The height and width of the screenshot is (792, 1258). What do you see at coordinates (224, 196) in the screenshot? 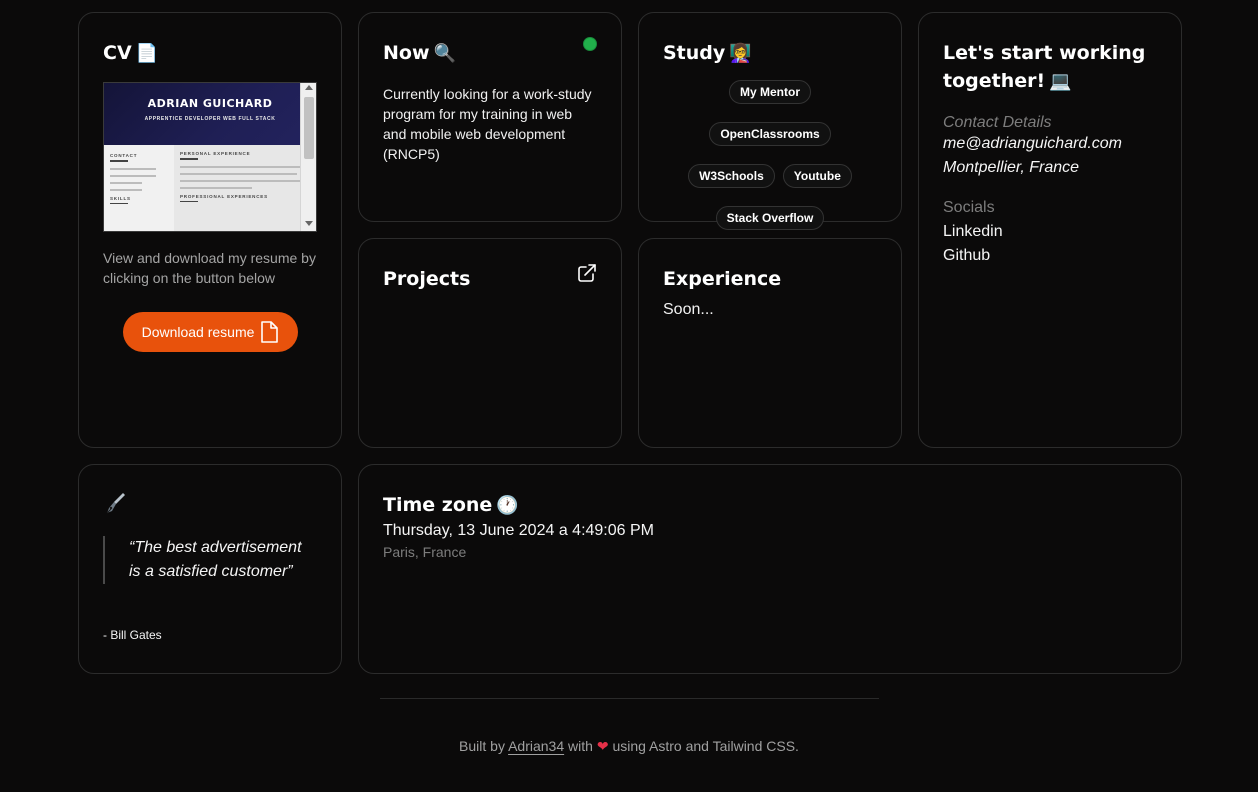
I see `resume-professional-label: PROFESSIONAL EXPERIENCES` at bounding box center [224, 196].